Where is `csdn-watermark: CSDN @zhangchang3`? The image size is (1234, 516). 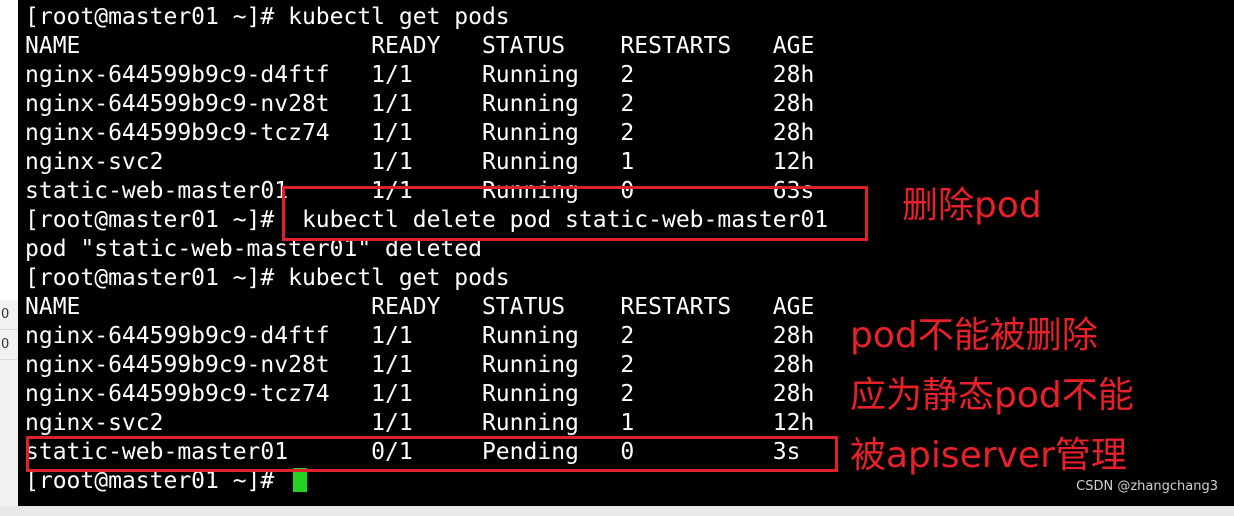
csdn-watermark: CSDN @zhangchang3 is located at coordinates (1147, 486).